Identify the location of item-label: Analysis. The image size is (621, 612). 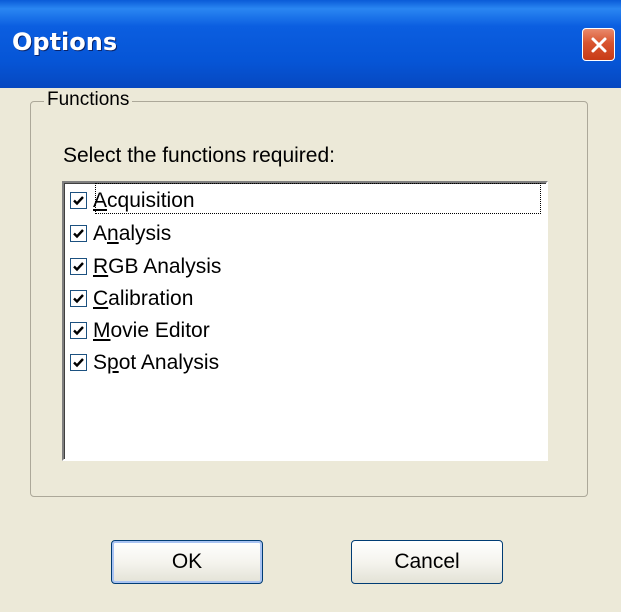
(132, 233).